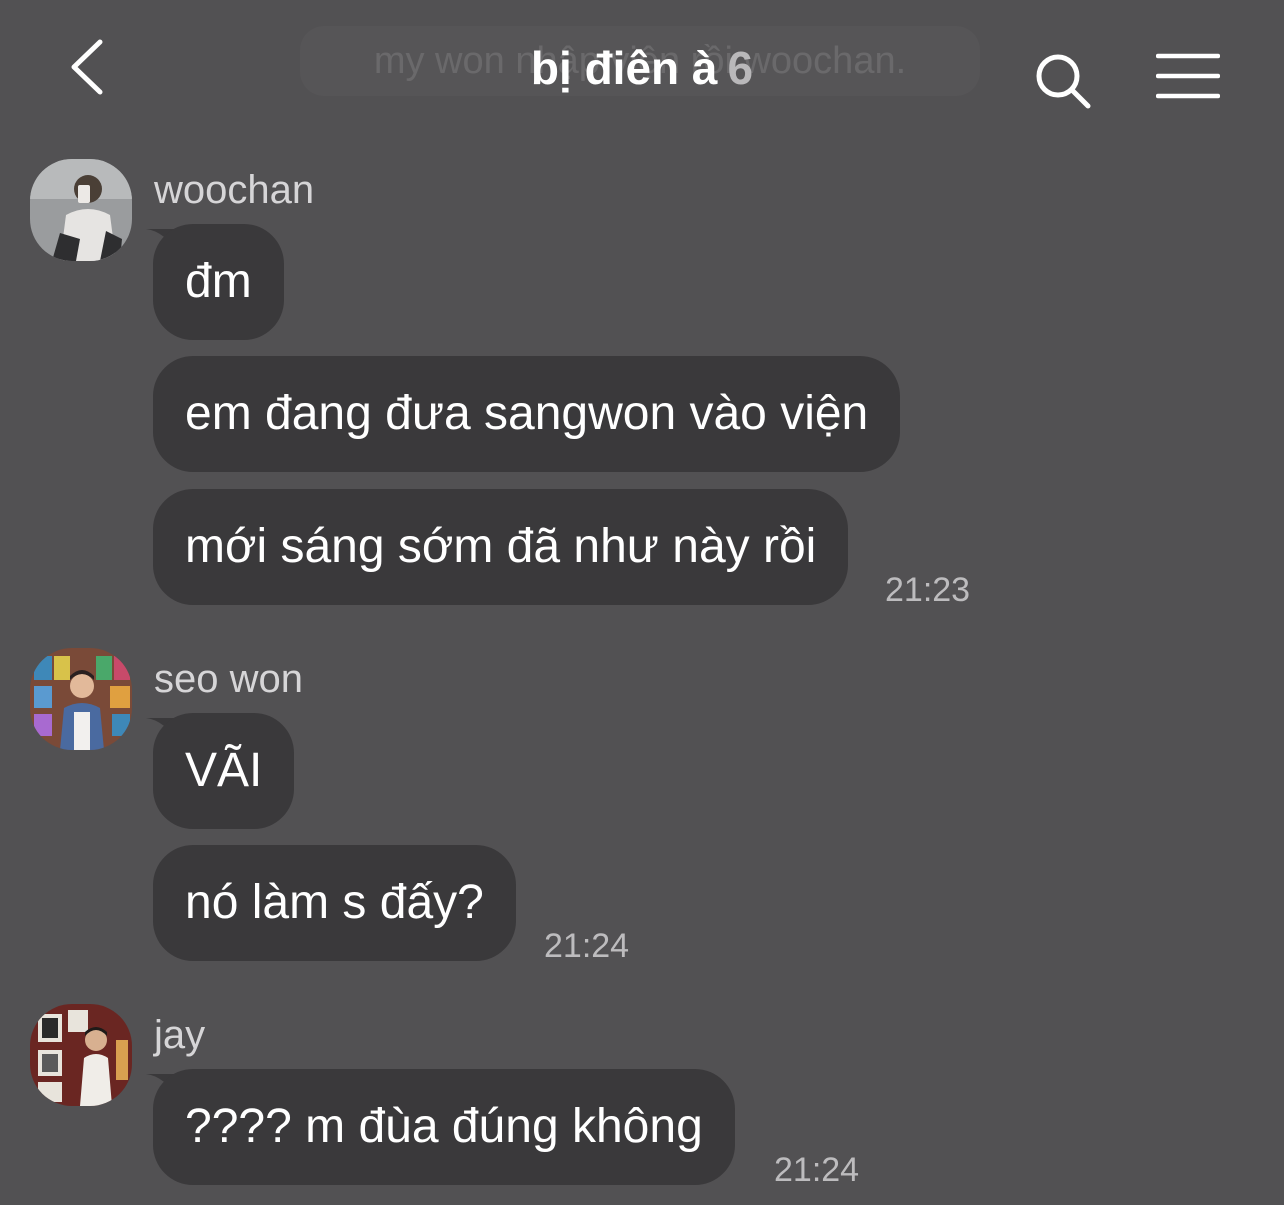  I want to click on menu-button, so click(1188, 76).